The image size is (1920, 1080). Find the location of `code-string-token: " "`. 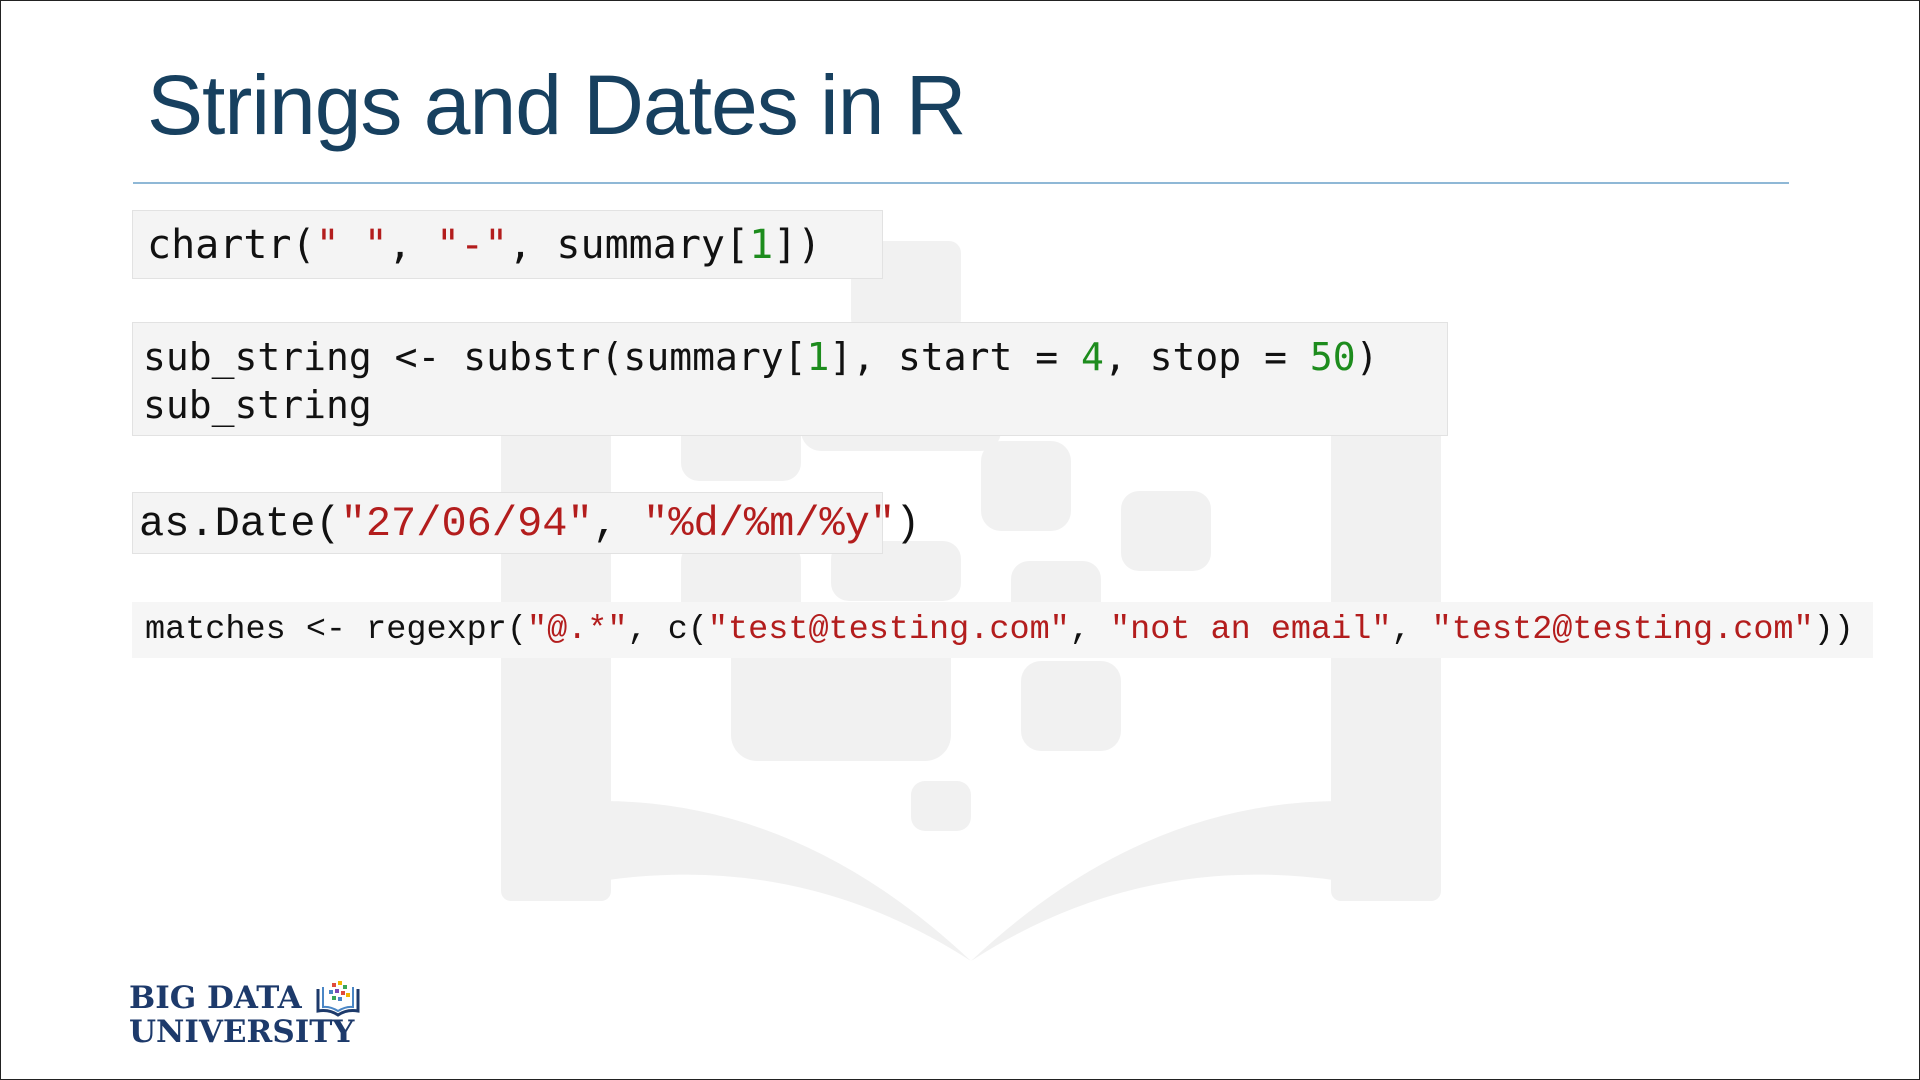

code-string-token: " " is located at coordinates (351, 245).